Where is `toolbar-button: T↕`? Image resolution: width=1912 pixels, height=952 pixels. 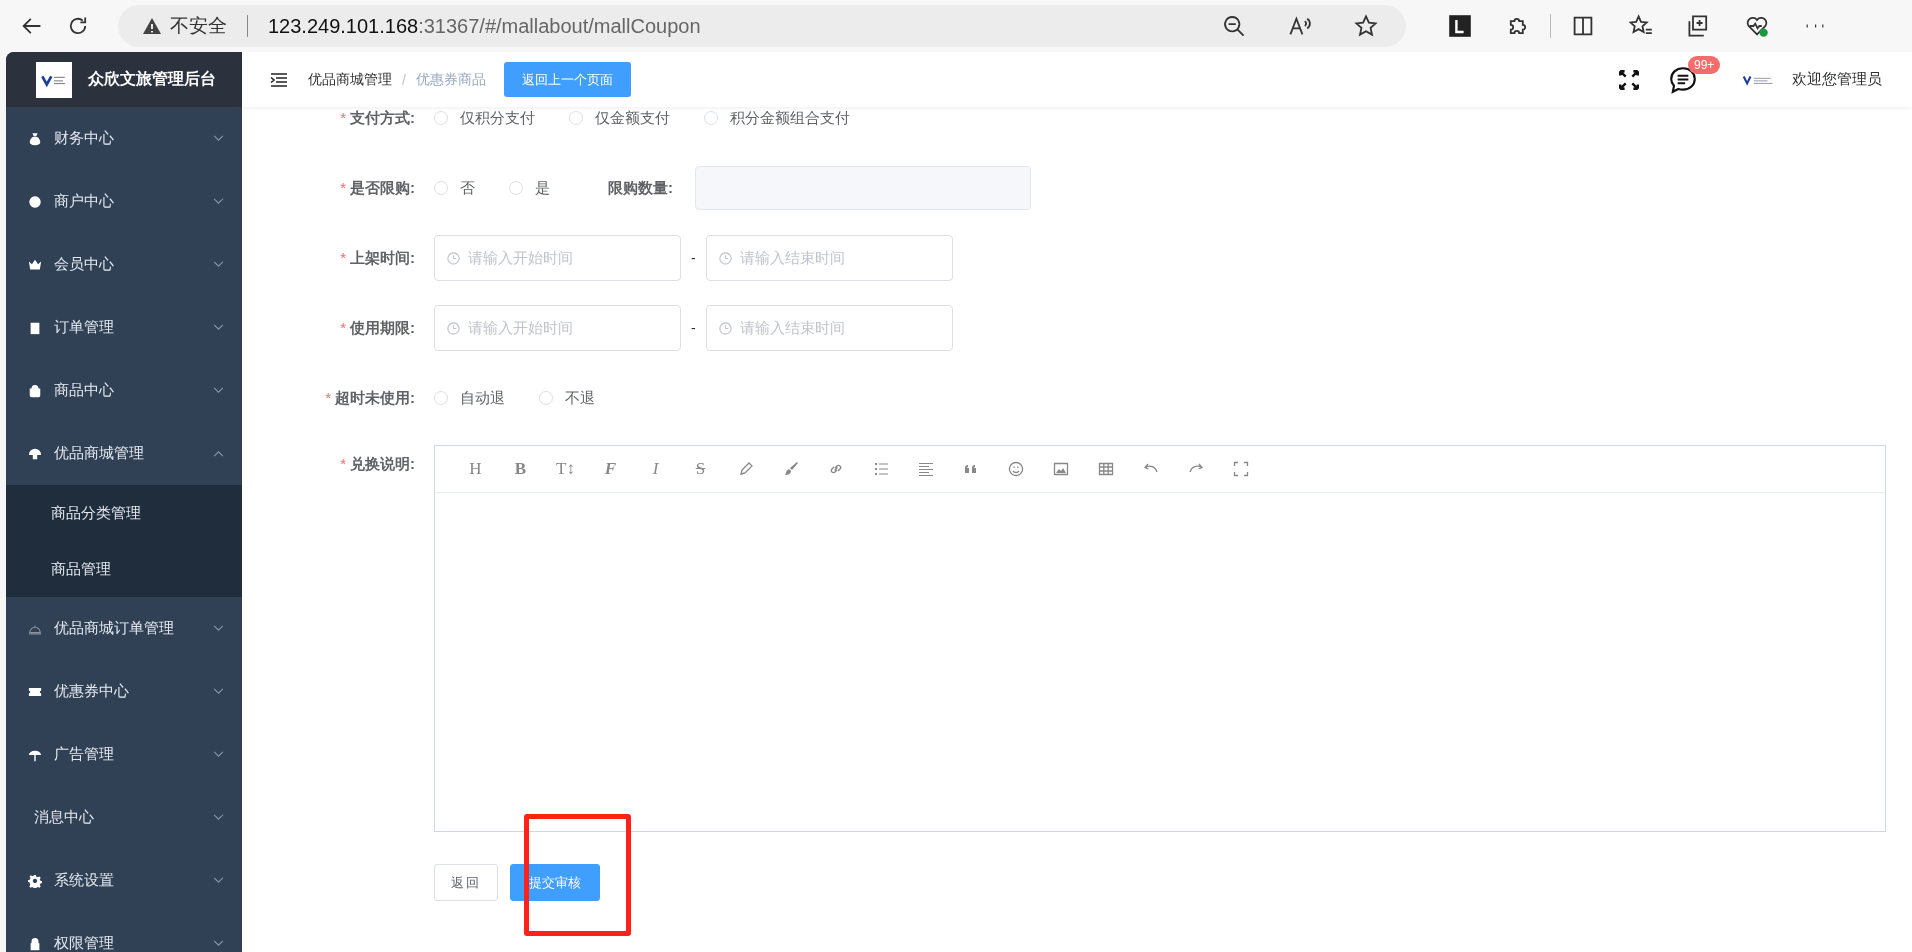 toolbar-button: T↕ is located at coordinates (565, 469).